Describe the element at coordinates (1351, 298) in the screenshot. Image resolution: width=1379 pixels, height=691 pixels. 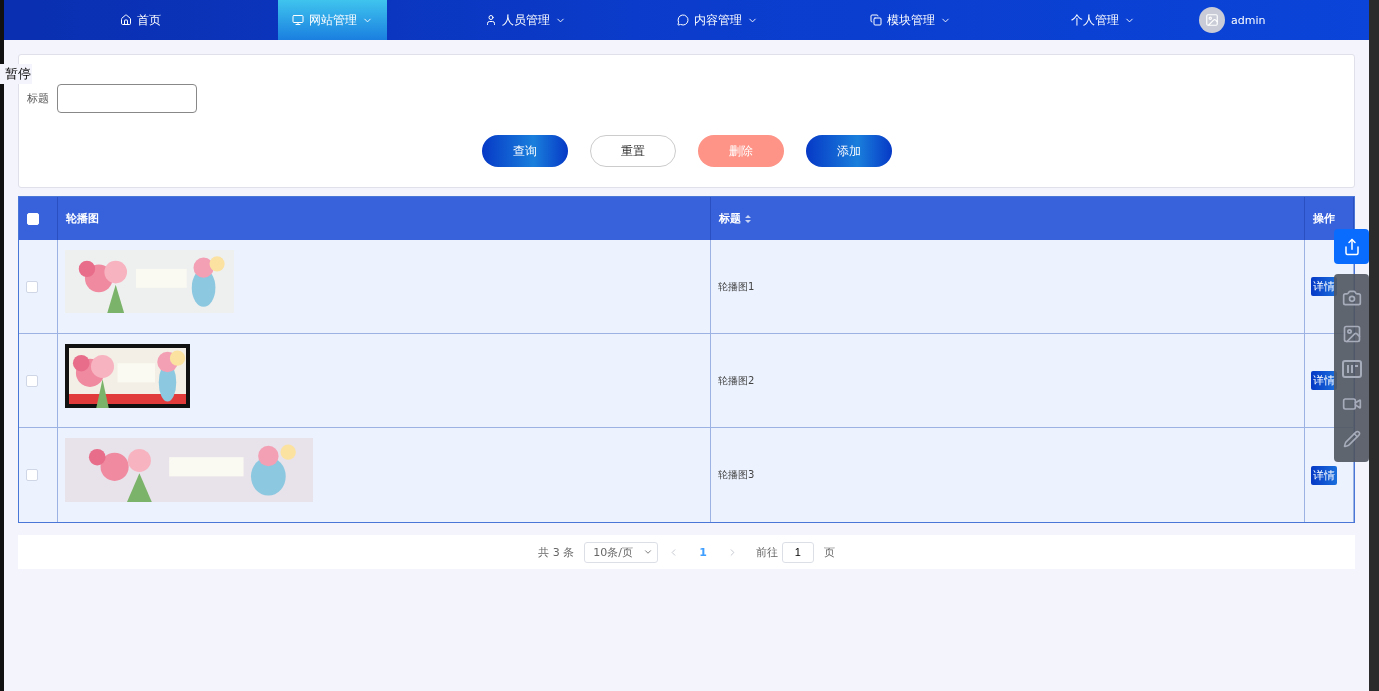
I see `camera-icon` at that location.